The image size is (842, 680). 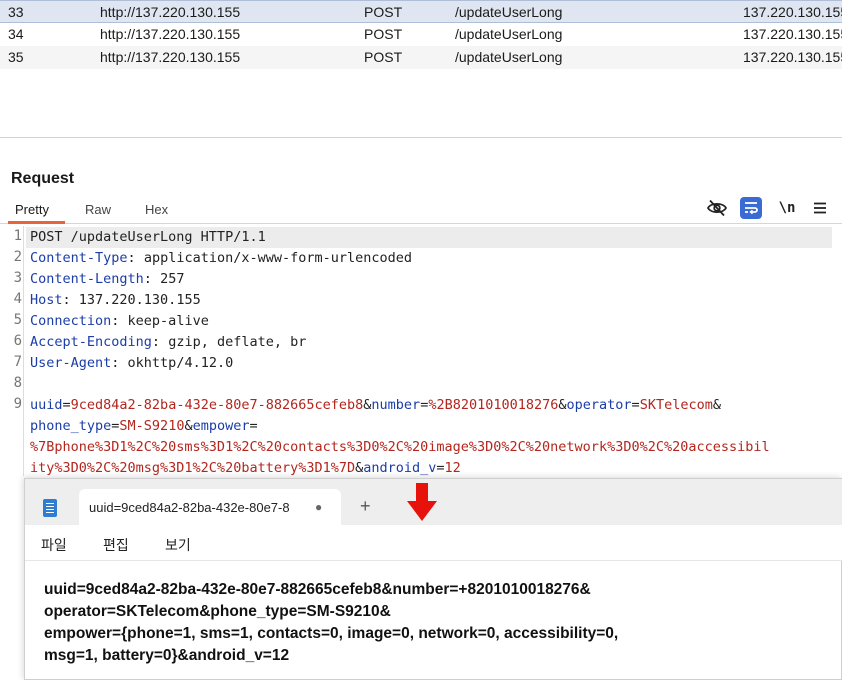 I want to click on line-number: 8, so click(x=17, y=383).